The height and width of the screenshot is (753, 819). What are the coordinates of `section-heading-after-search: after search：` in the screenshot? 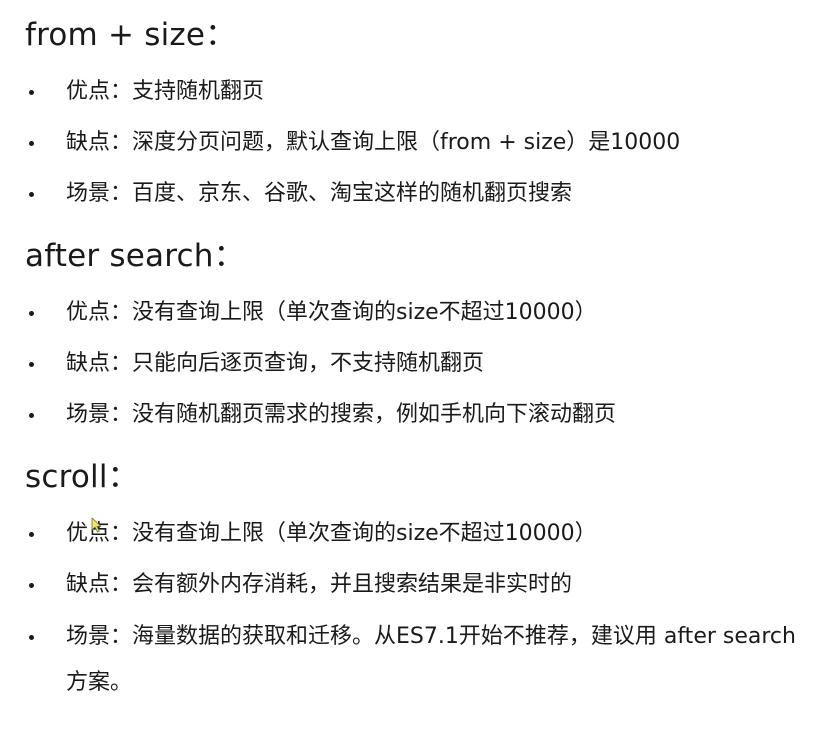 It's located at (135, 256).